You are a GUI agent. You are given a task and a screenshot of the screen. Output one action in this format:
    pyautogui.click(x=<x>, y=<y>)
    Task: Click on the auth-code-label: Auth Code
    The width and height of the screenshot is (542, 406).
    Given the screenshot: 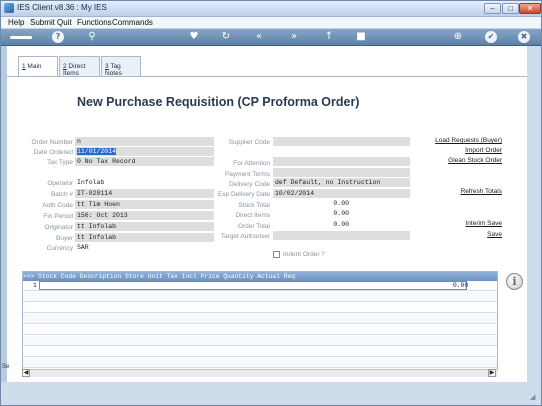 What is the action you would take?
    pyautogui.click(x=57, y=205)
    